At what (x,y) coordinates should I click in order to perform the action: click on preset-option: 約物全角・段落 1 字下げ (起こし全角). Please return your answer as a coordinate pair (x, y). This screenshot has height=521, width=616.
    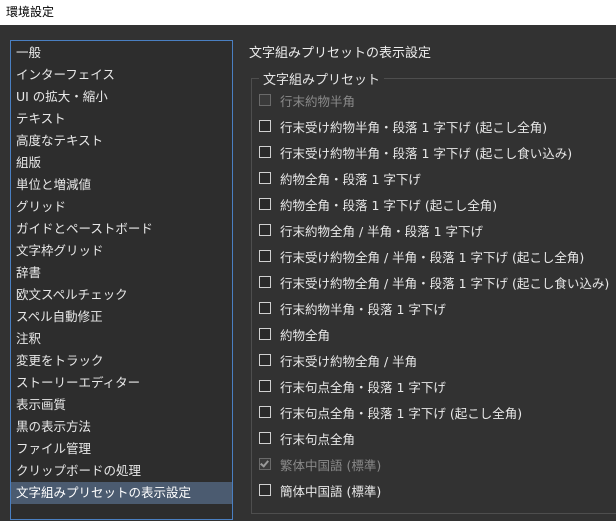
    Looking at the image, I should click on (378, 204).